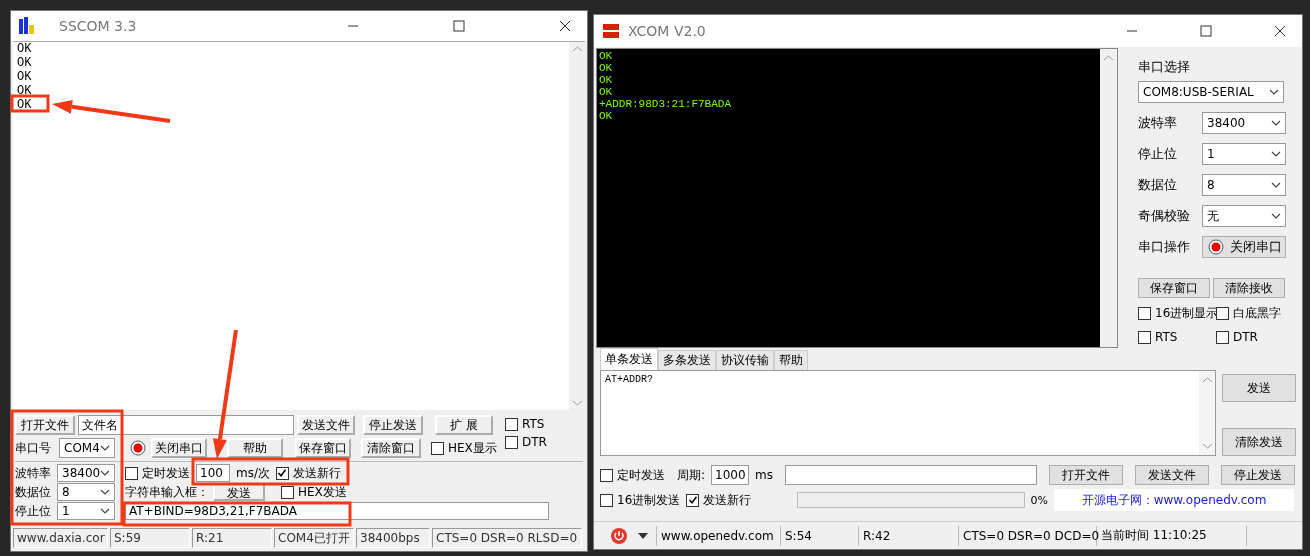 The image size is (1310, 556). Describe the element at coordinates (764, 475) in the screenshot. I see `period-unit: ms` at that location.